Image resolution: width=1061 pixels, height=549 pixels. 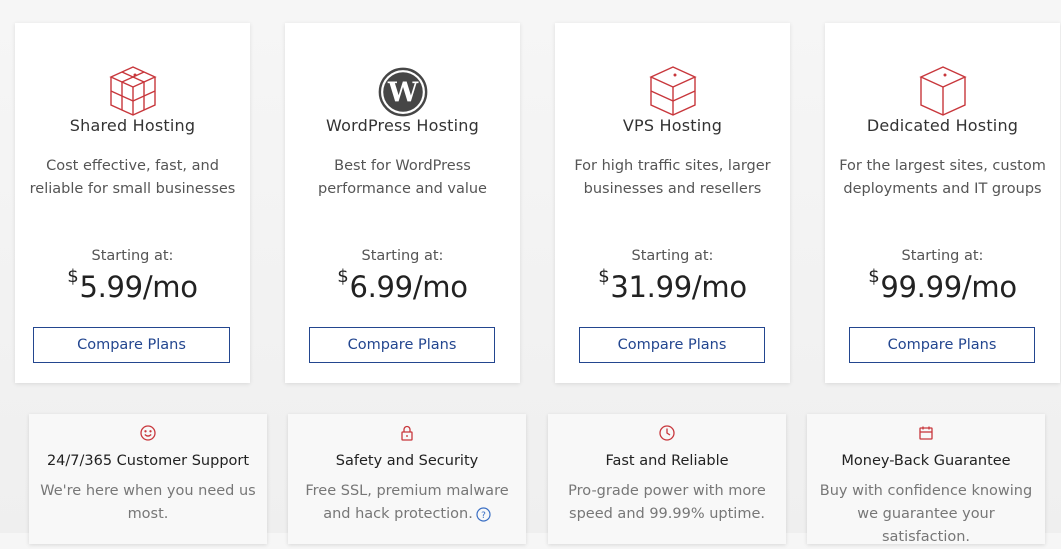 I want to click on plan-title: WordPress Hosting, so click(x=402, y=125).